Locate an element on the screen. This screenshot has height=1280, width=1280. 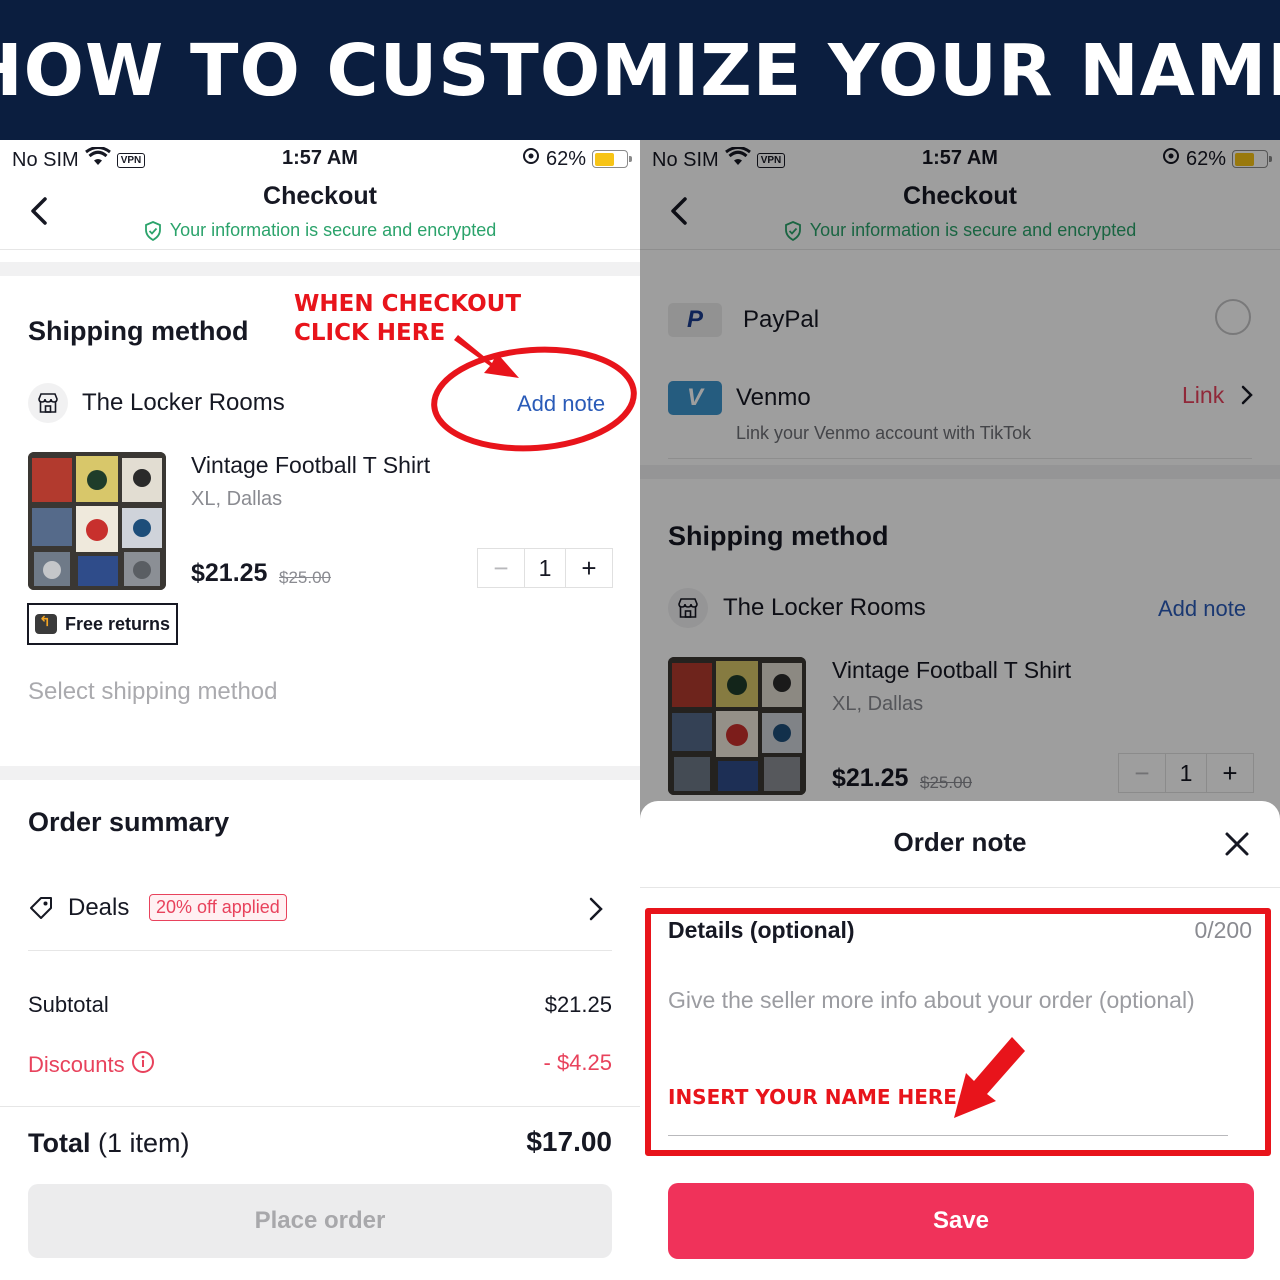
product-price: $21.25 is located at coordinates (229, 573).